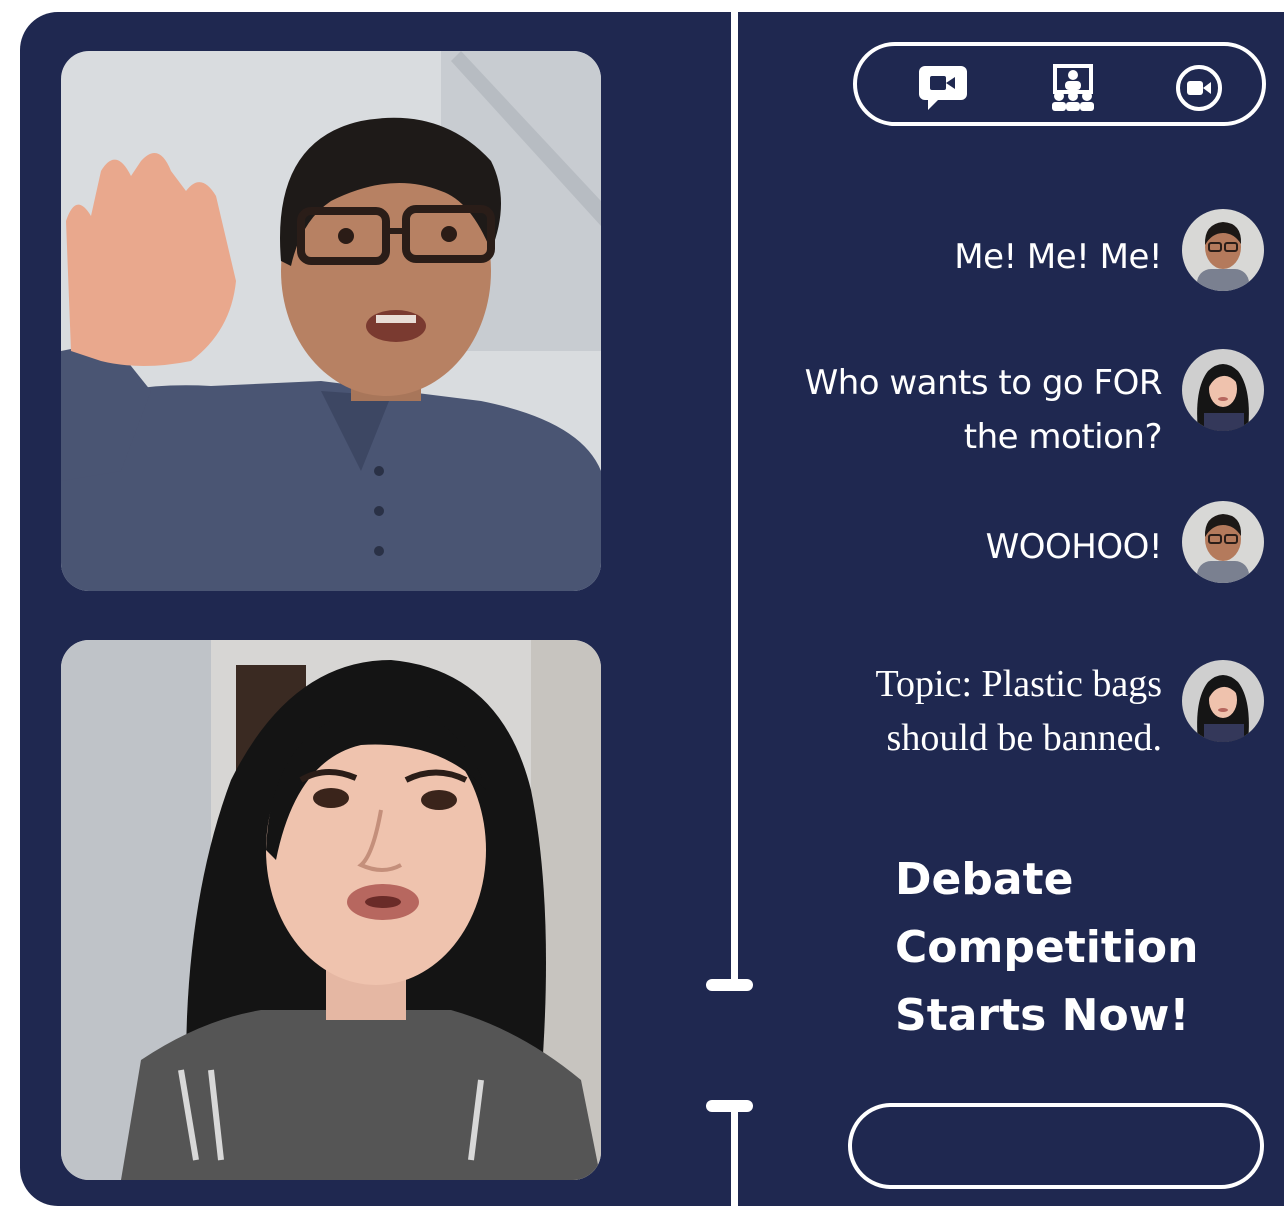  I want to click on panel-divider-lower, so click(734, 1155).